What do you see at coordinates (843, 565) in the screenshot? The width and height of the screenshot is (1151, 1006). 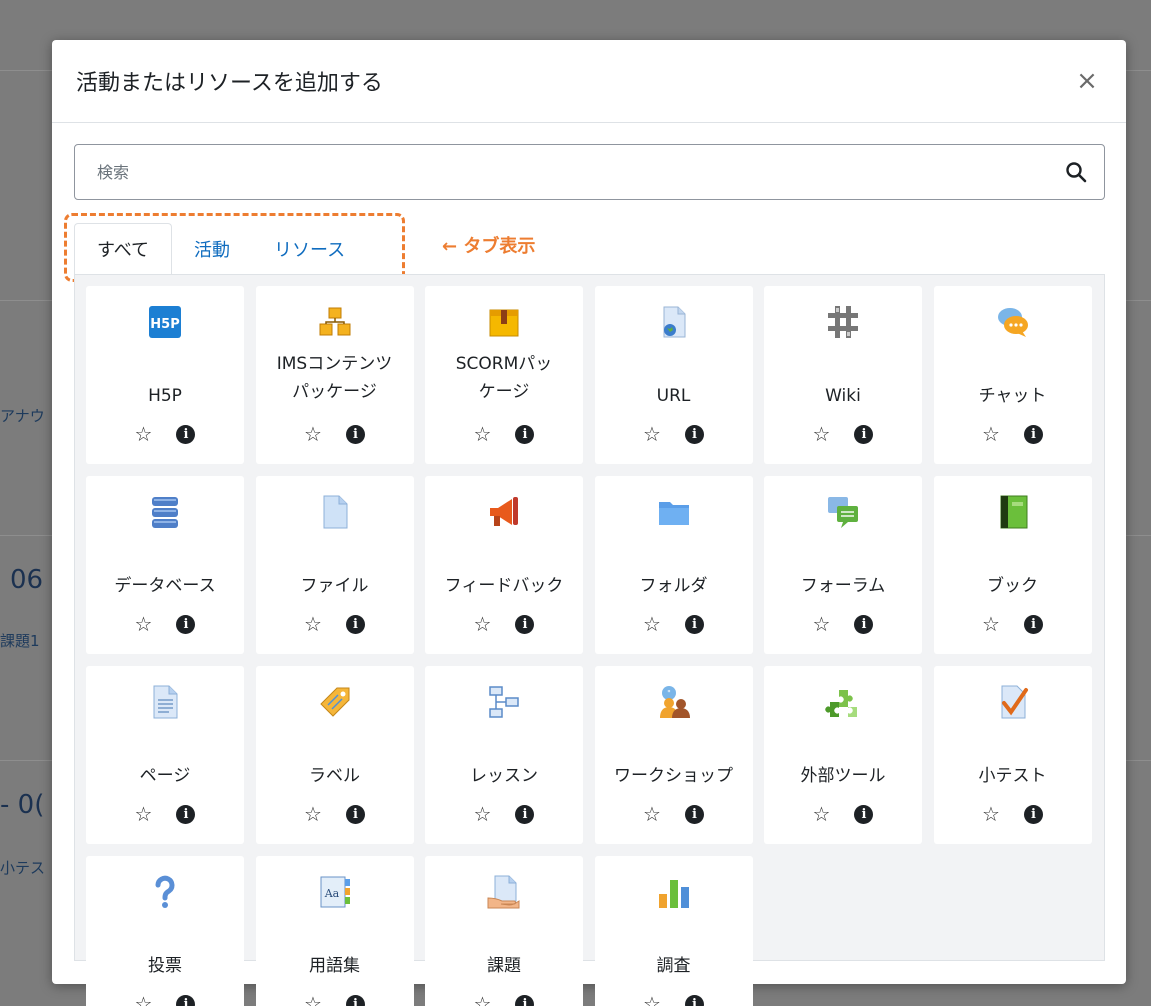 I see `module-card-forum: フォーラム ☆ i` at bounding box center [843, 565].